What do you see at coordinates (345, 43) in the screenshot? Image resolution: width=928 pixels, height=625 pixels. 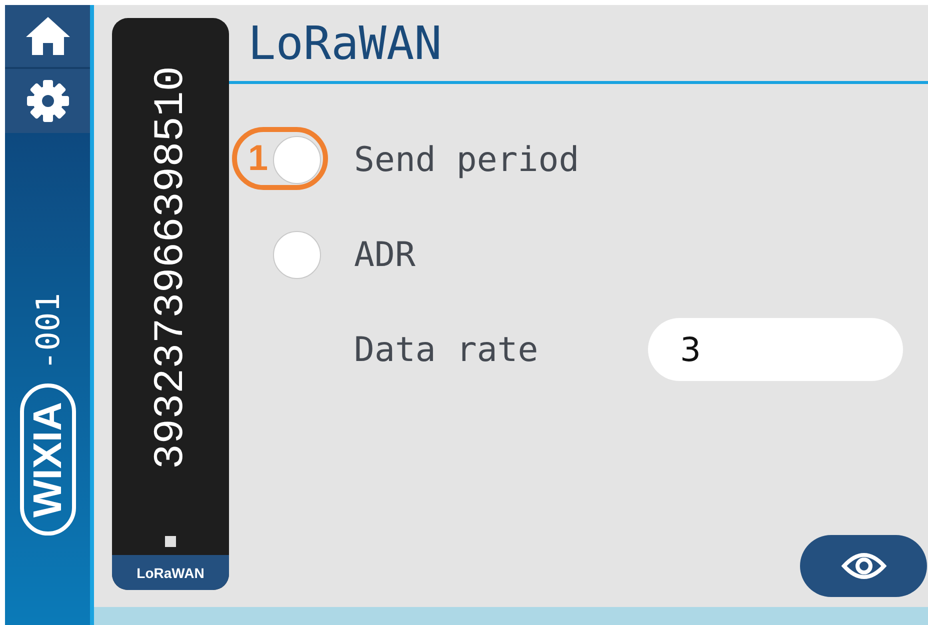 I see `page-title: LoRaWAN` at bounding box center [345, 43].